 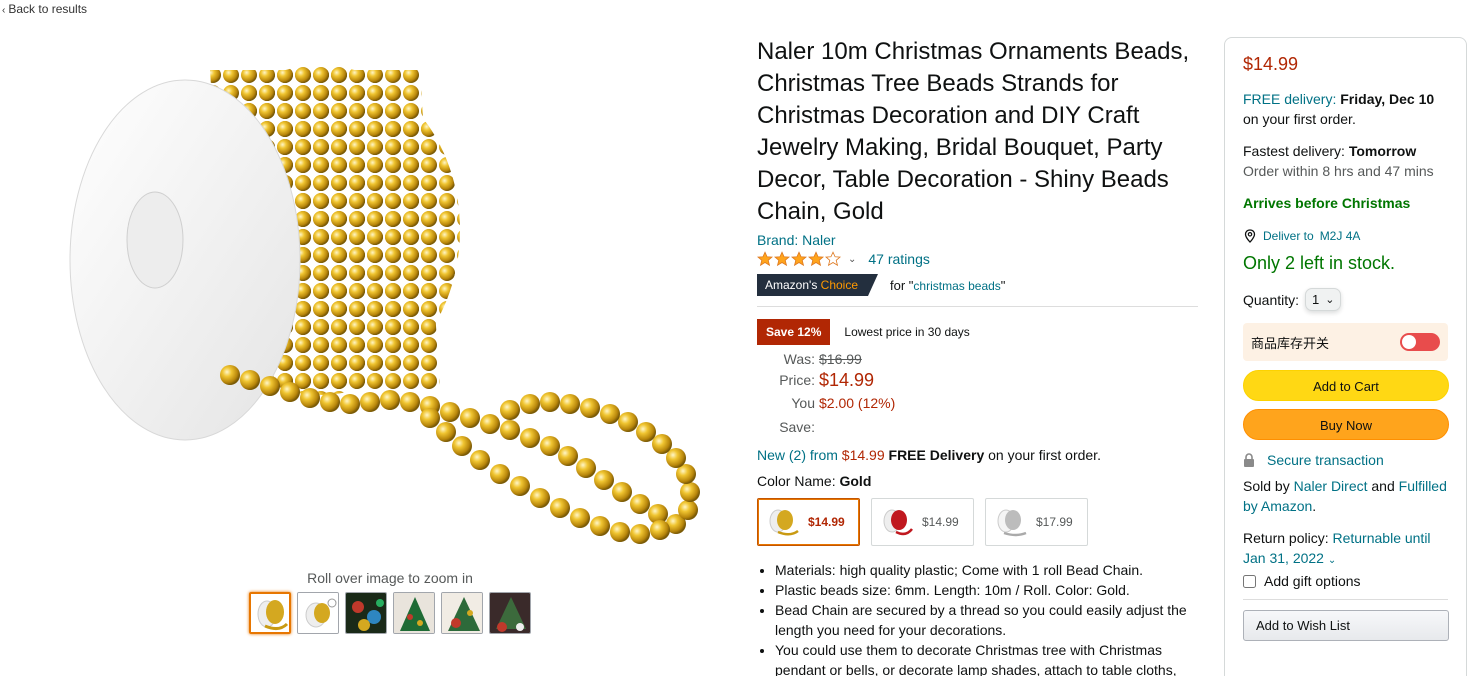 I want to click on was-price: $16.99, so click(x=840, y=359).